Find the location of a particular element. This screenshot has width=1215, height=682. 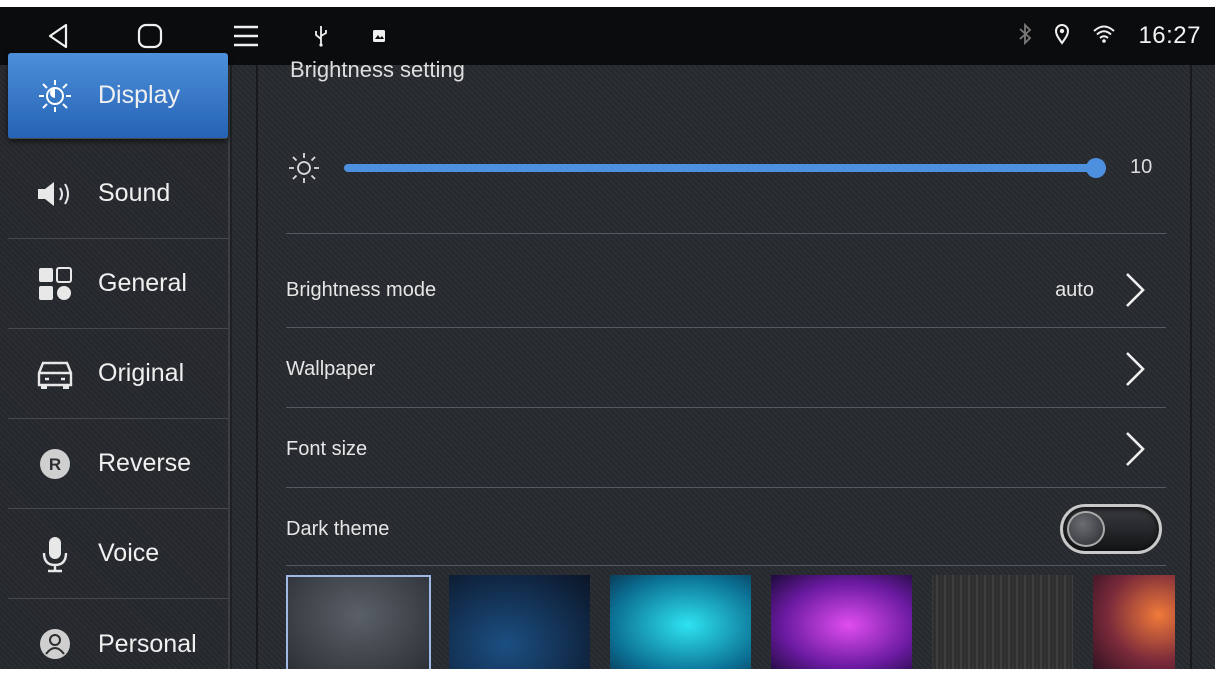

sidebar-item-label: Original is located at coordinates (141, 373).